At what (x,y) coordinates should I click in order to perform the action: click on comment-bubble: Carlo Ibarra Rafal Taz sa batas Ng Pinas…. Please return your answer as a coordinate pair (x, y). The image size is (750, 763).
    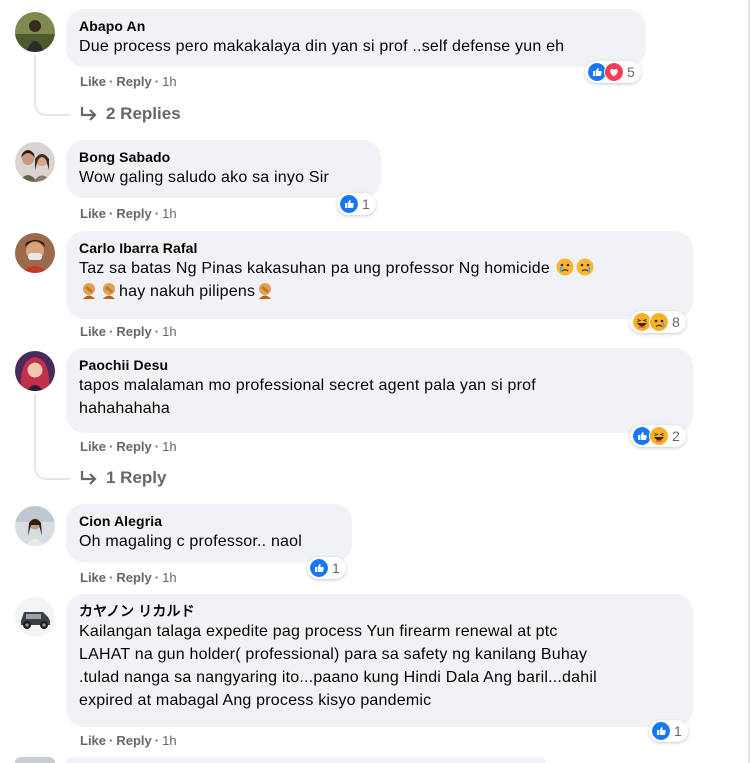
    Looking at the image, I should click on (379, 275).